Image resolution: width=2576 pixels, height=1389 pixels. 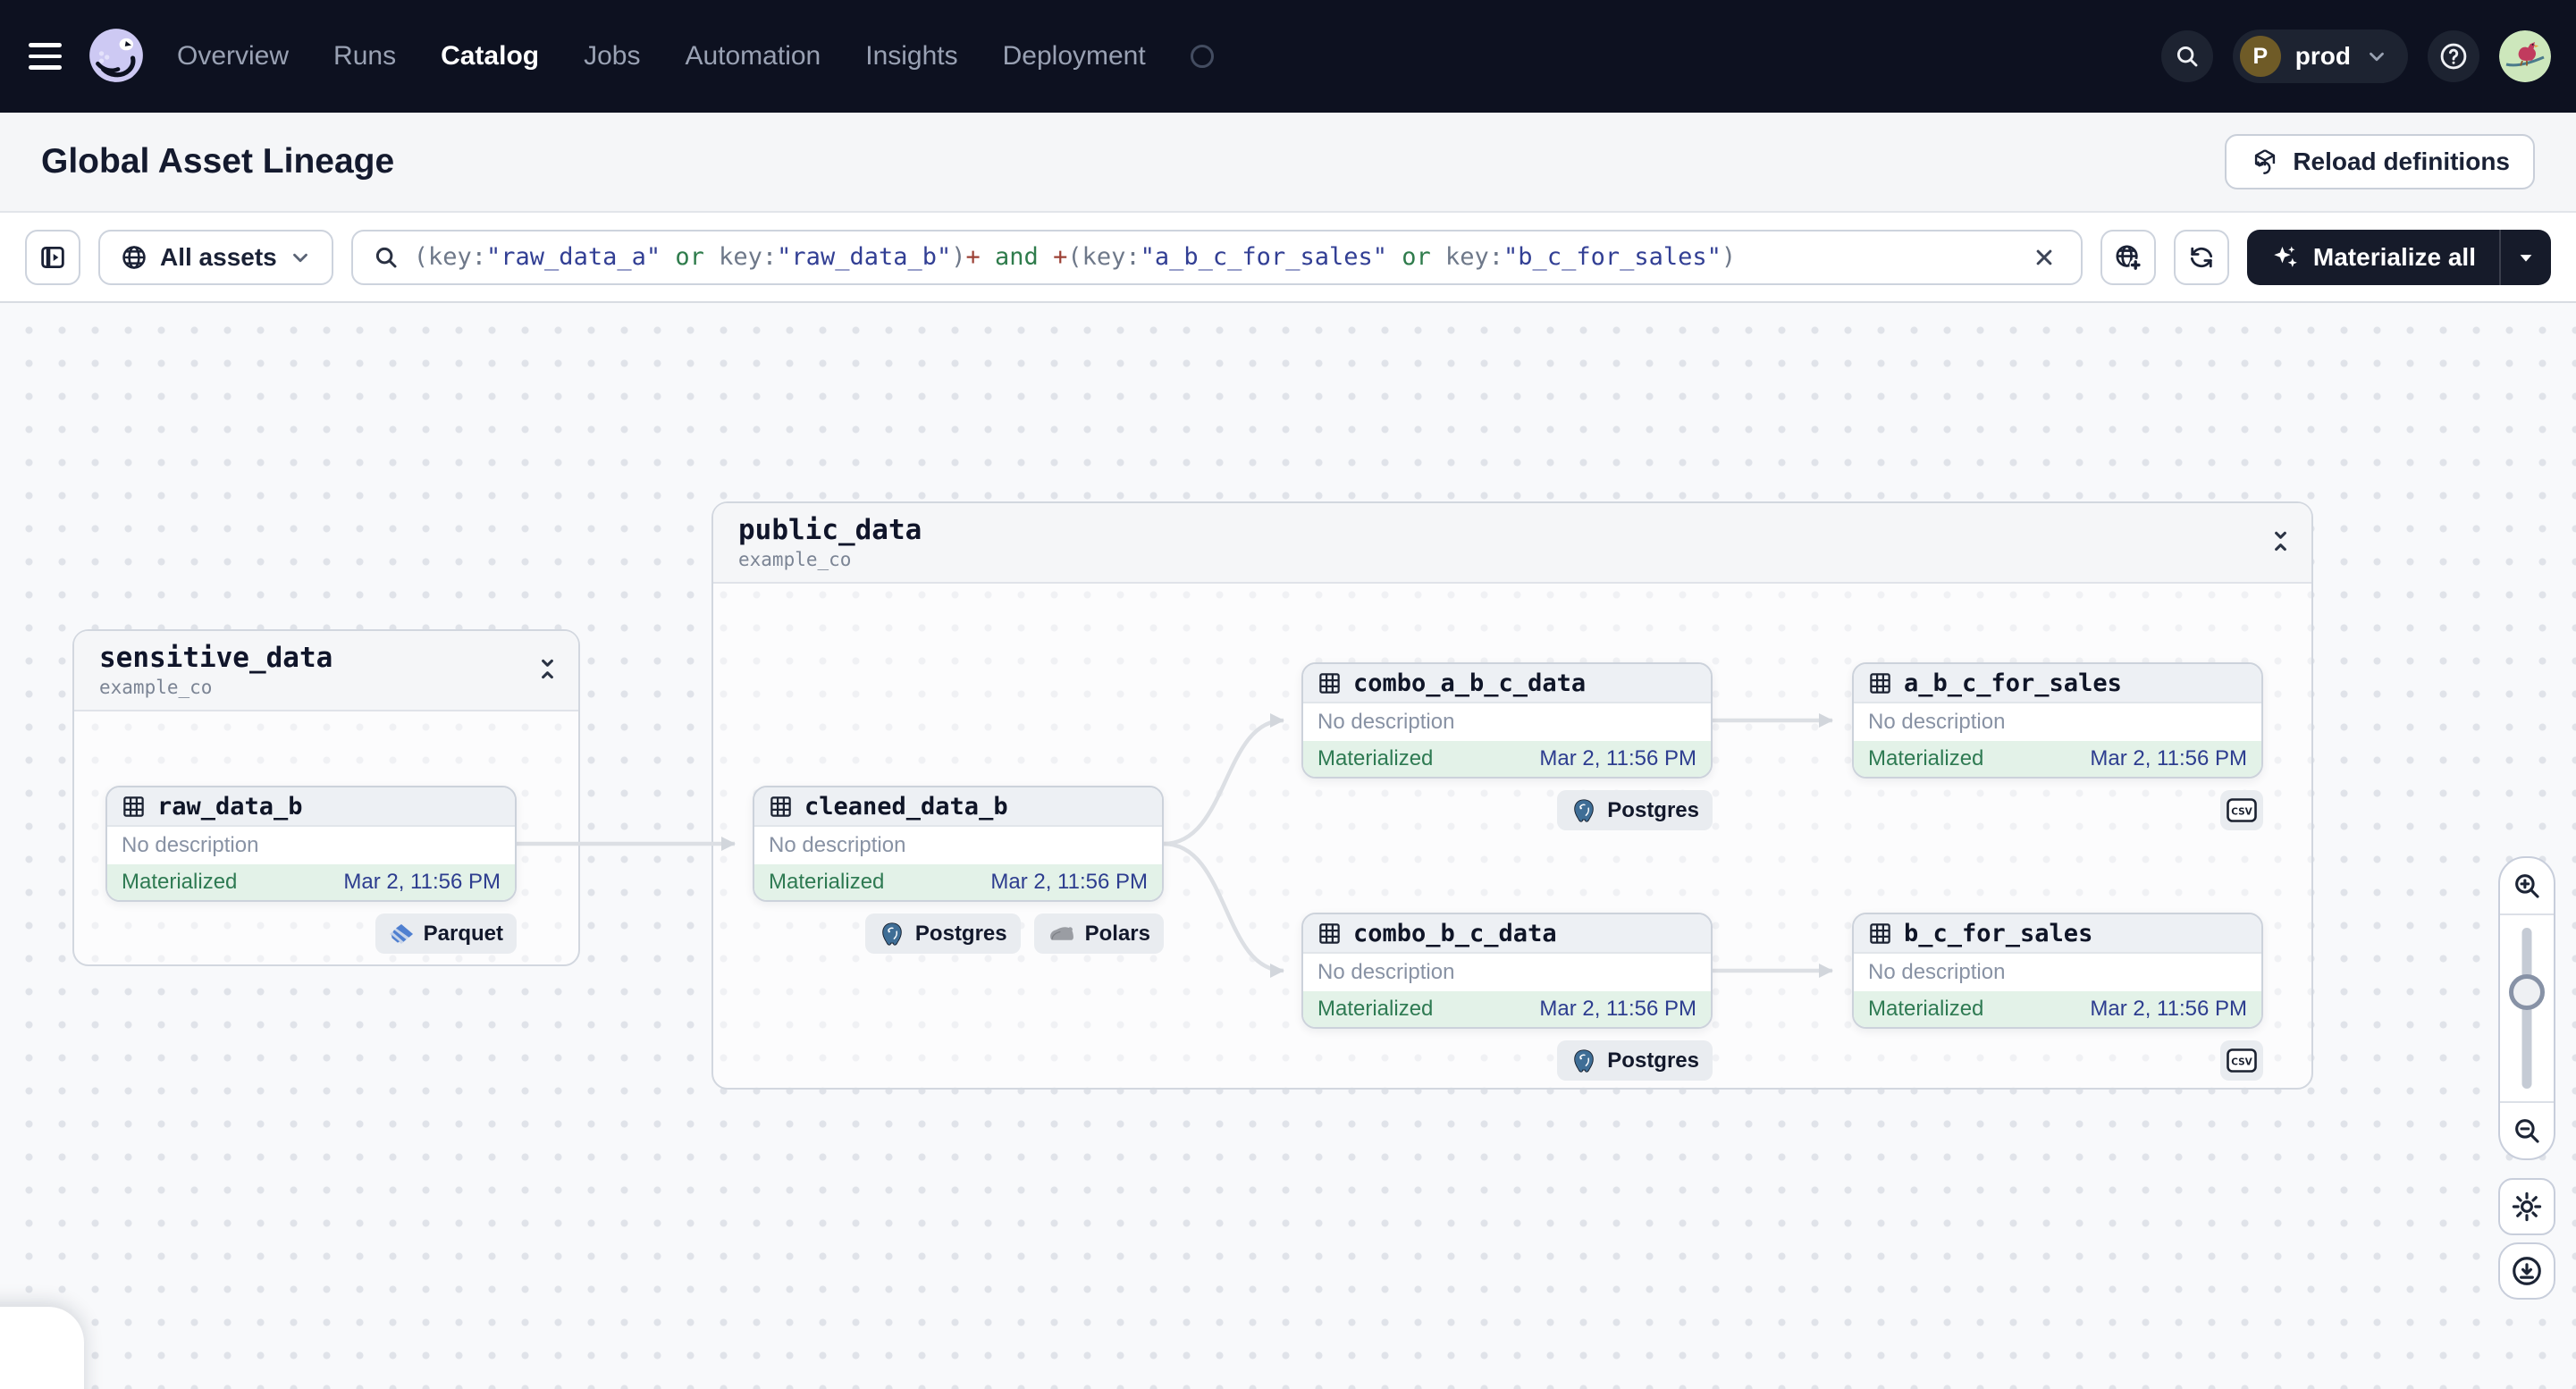 What do you see at coordinates (958, 807) in the screenshot?
I see `asset-node-header: cleaned_data_b` at bounding box center [958, 807].